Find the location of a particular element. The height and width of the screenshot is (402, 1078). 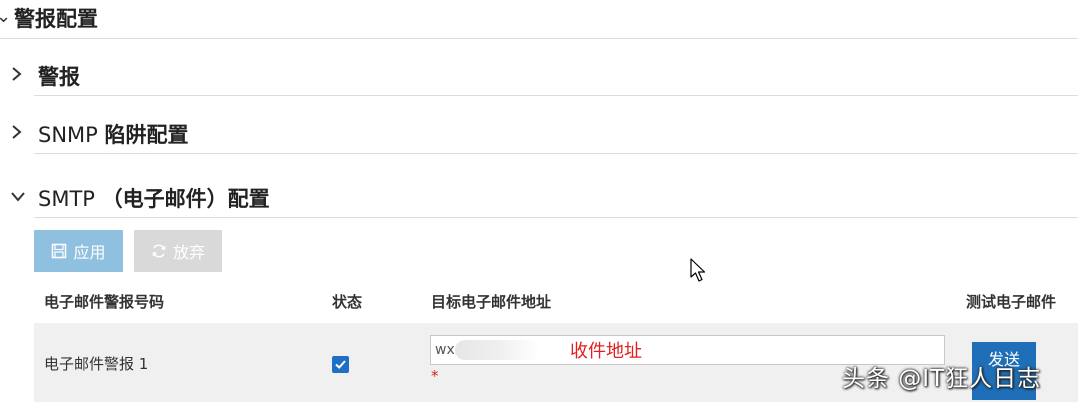

checkmark-icon is located at coordinates (340, 364).